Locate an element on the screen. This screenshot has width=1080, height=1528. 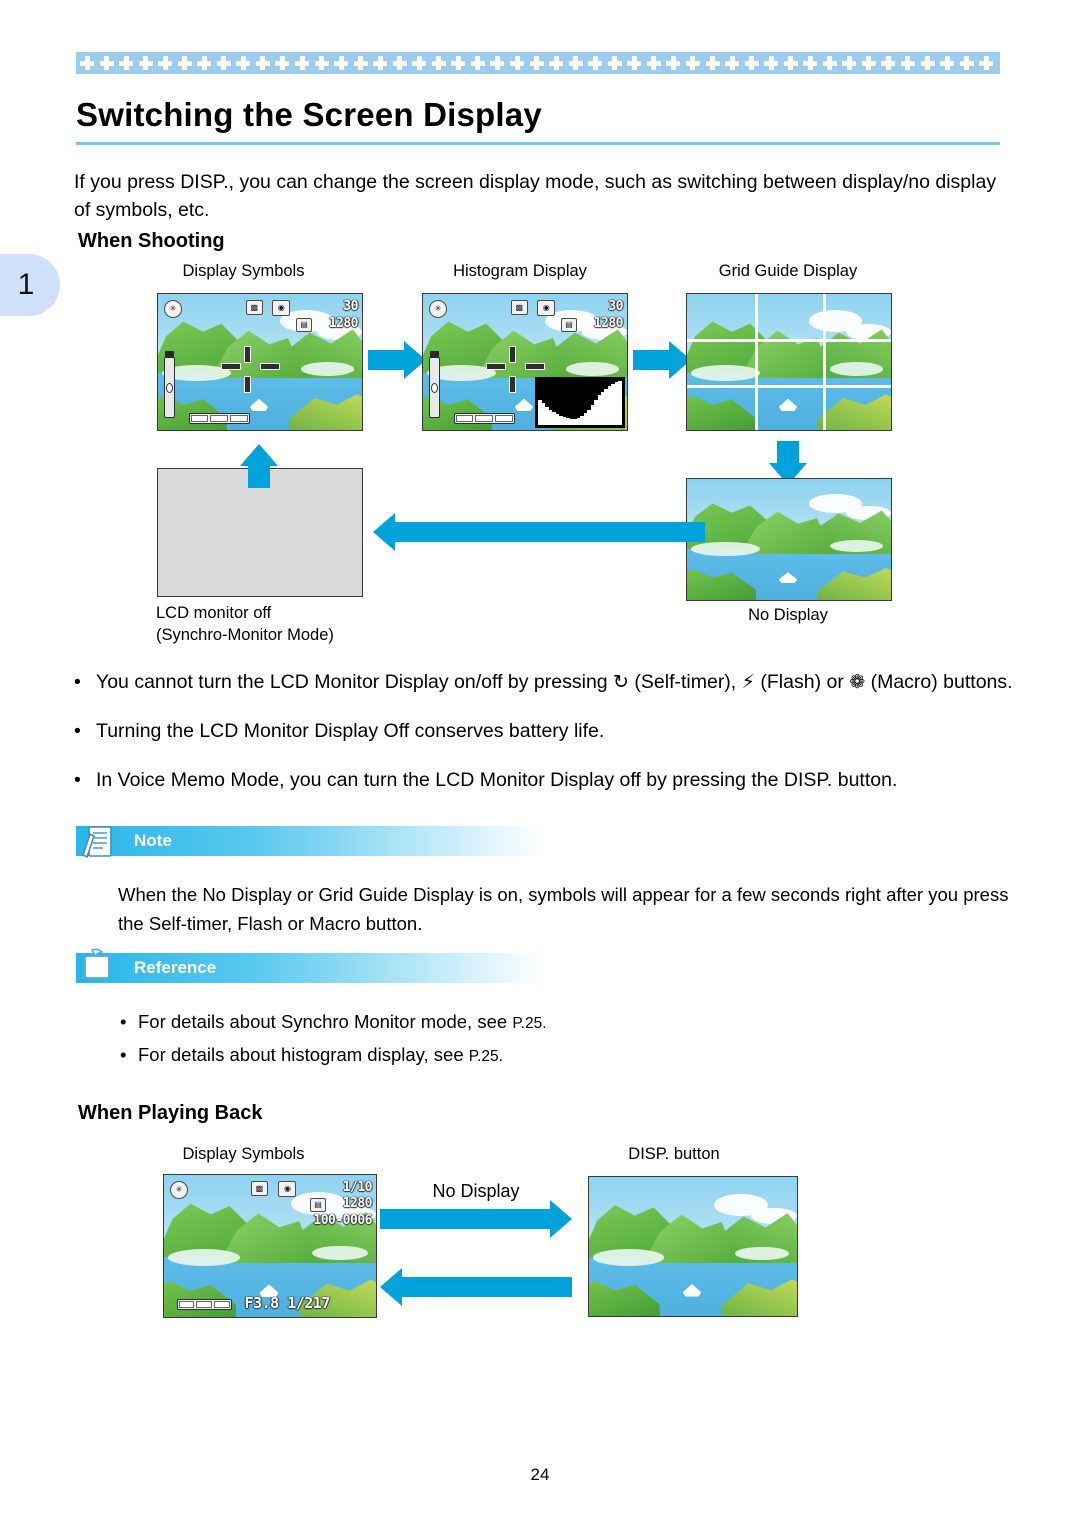
memory-card-icon: ▤ is located at coordinates (304, 325).